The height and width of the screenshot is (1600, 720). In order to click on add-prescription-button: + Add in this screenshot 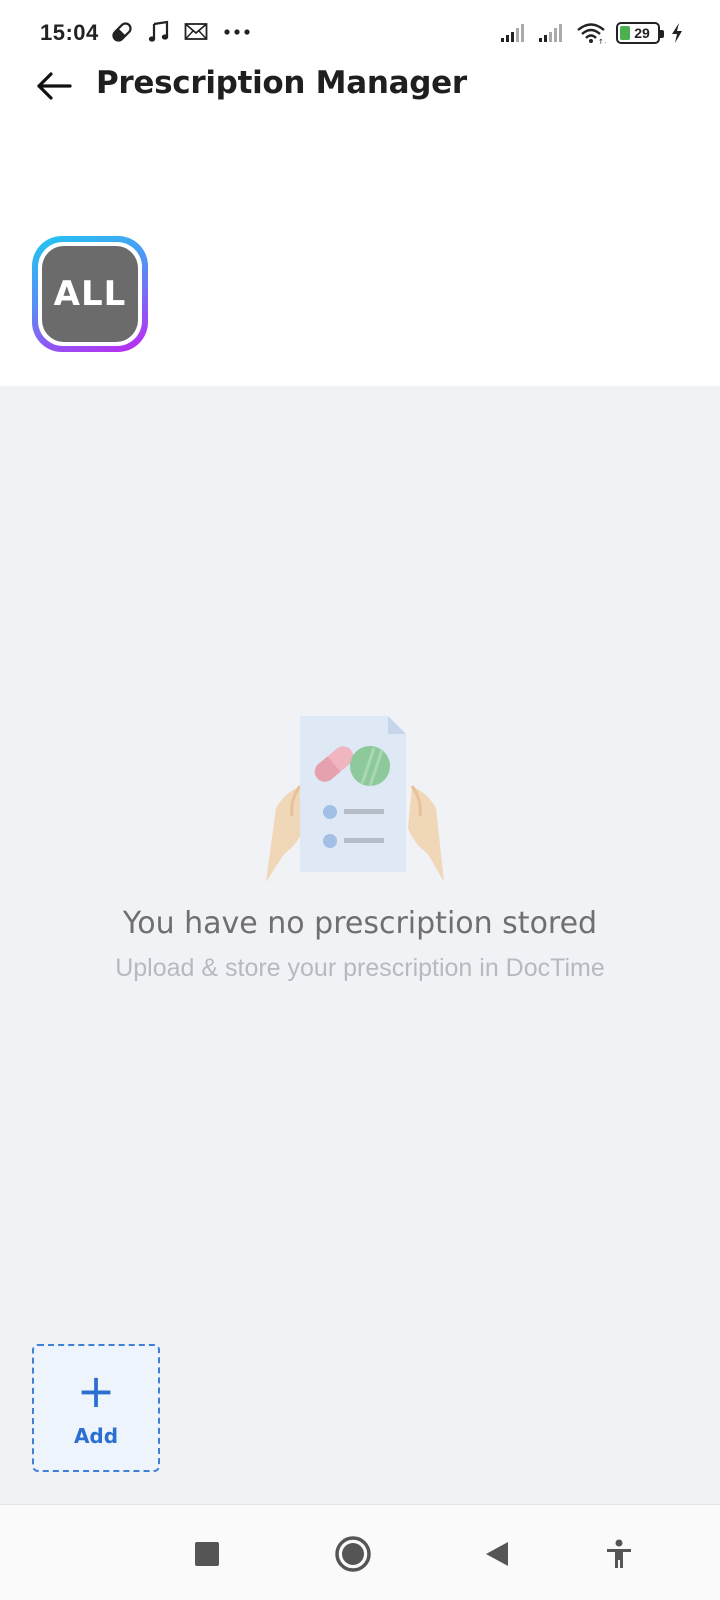, I will do `click(96, 1408)`.